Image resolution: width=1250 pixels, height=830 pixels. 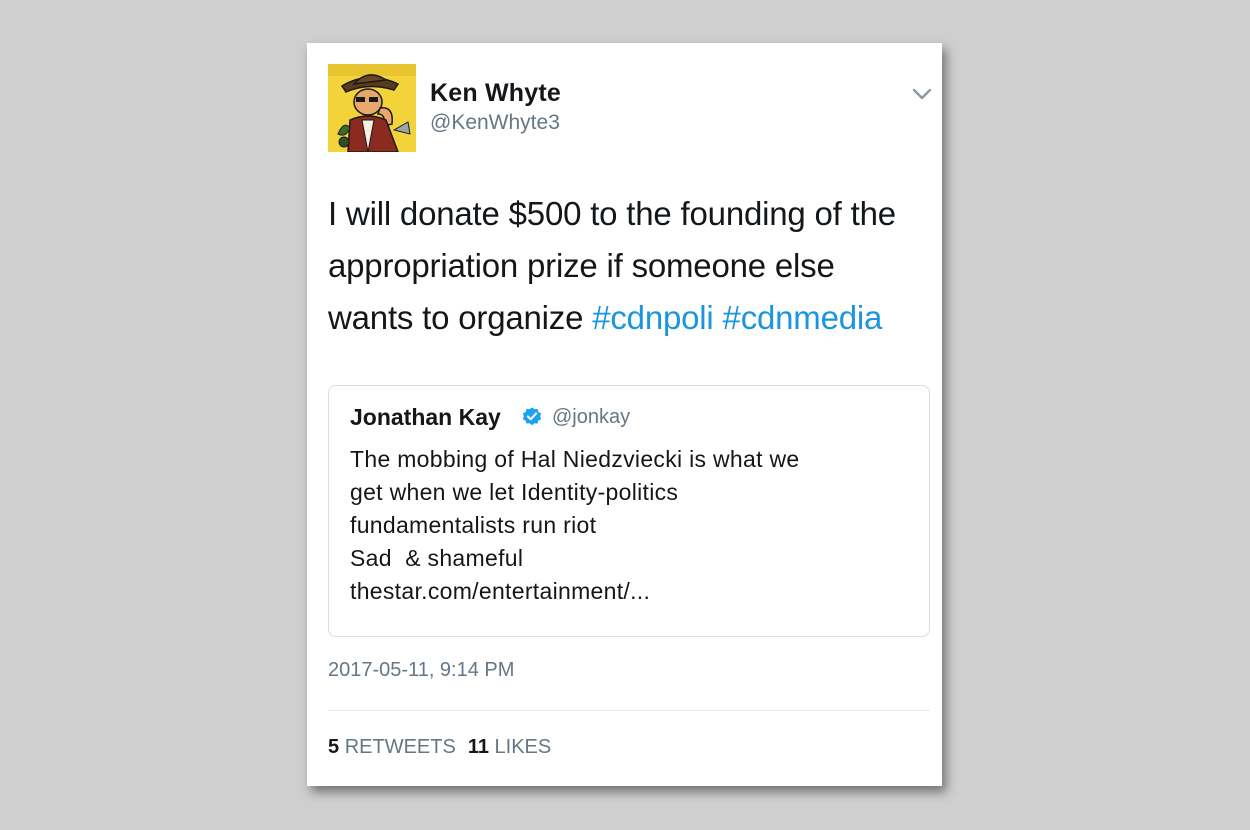 What do you see at coordinates (629, 710) in the screenshot?
I see `divider` at bounding box center [629, 710].